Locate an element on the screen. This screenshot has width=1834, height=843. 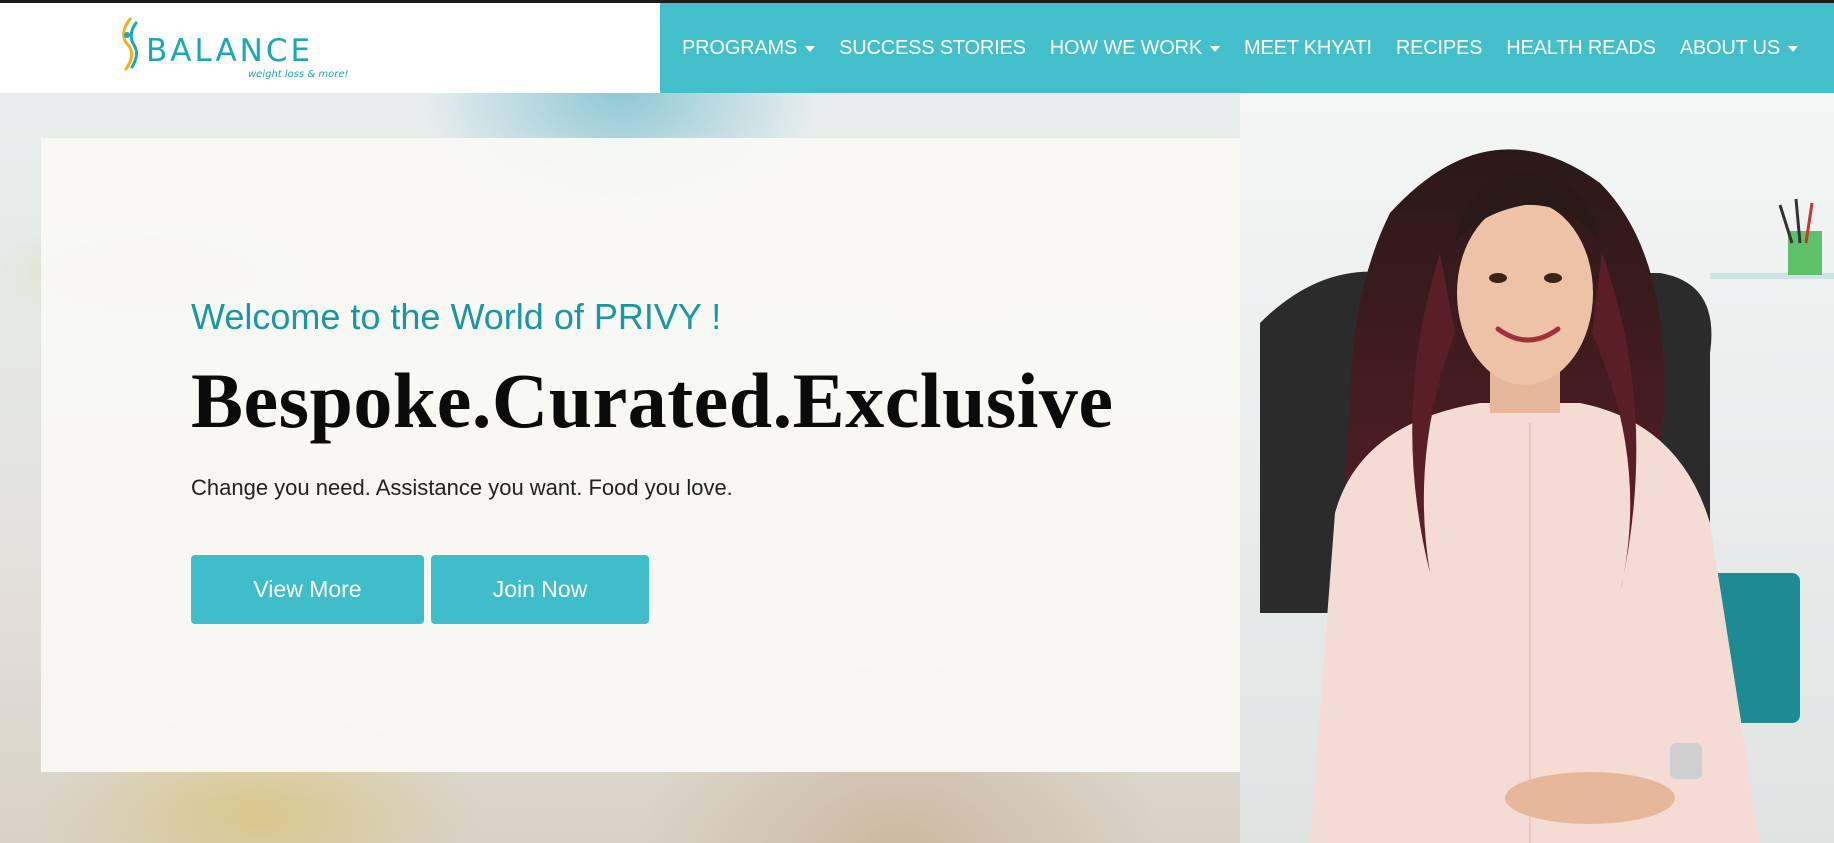
nav-item-recipes: RECIPES is located at coordinates (1439, 48).